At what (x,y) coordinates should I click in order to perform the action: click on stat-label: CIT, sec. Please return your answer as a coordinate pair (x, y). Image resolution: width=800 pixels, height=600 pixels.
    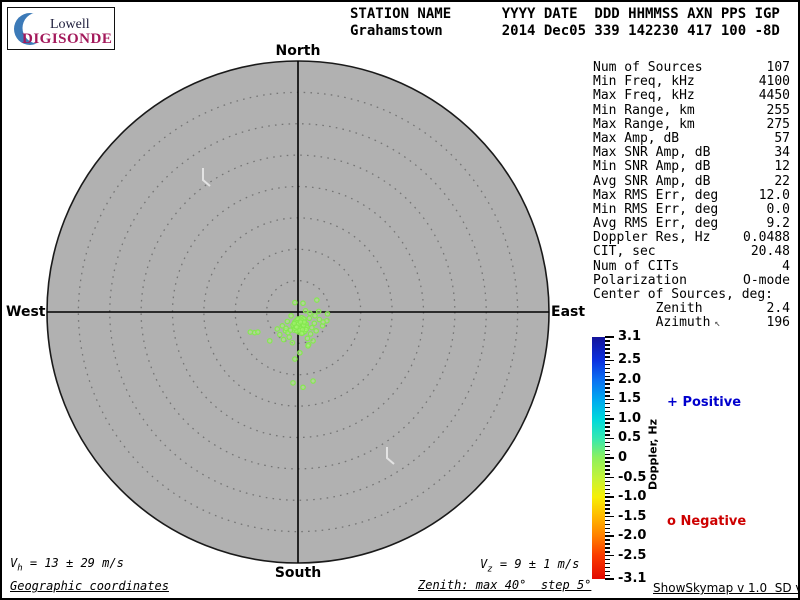
    Looking at the image, I should click on (624, 252).